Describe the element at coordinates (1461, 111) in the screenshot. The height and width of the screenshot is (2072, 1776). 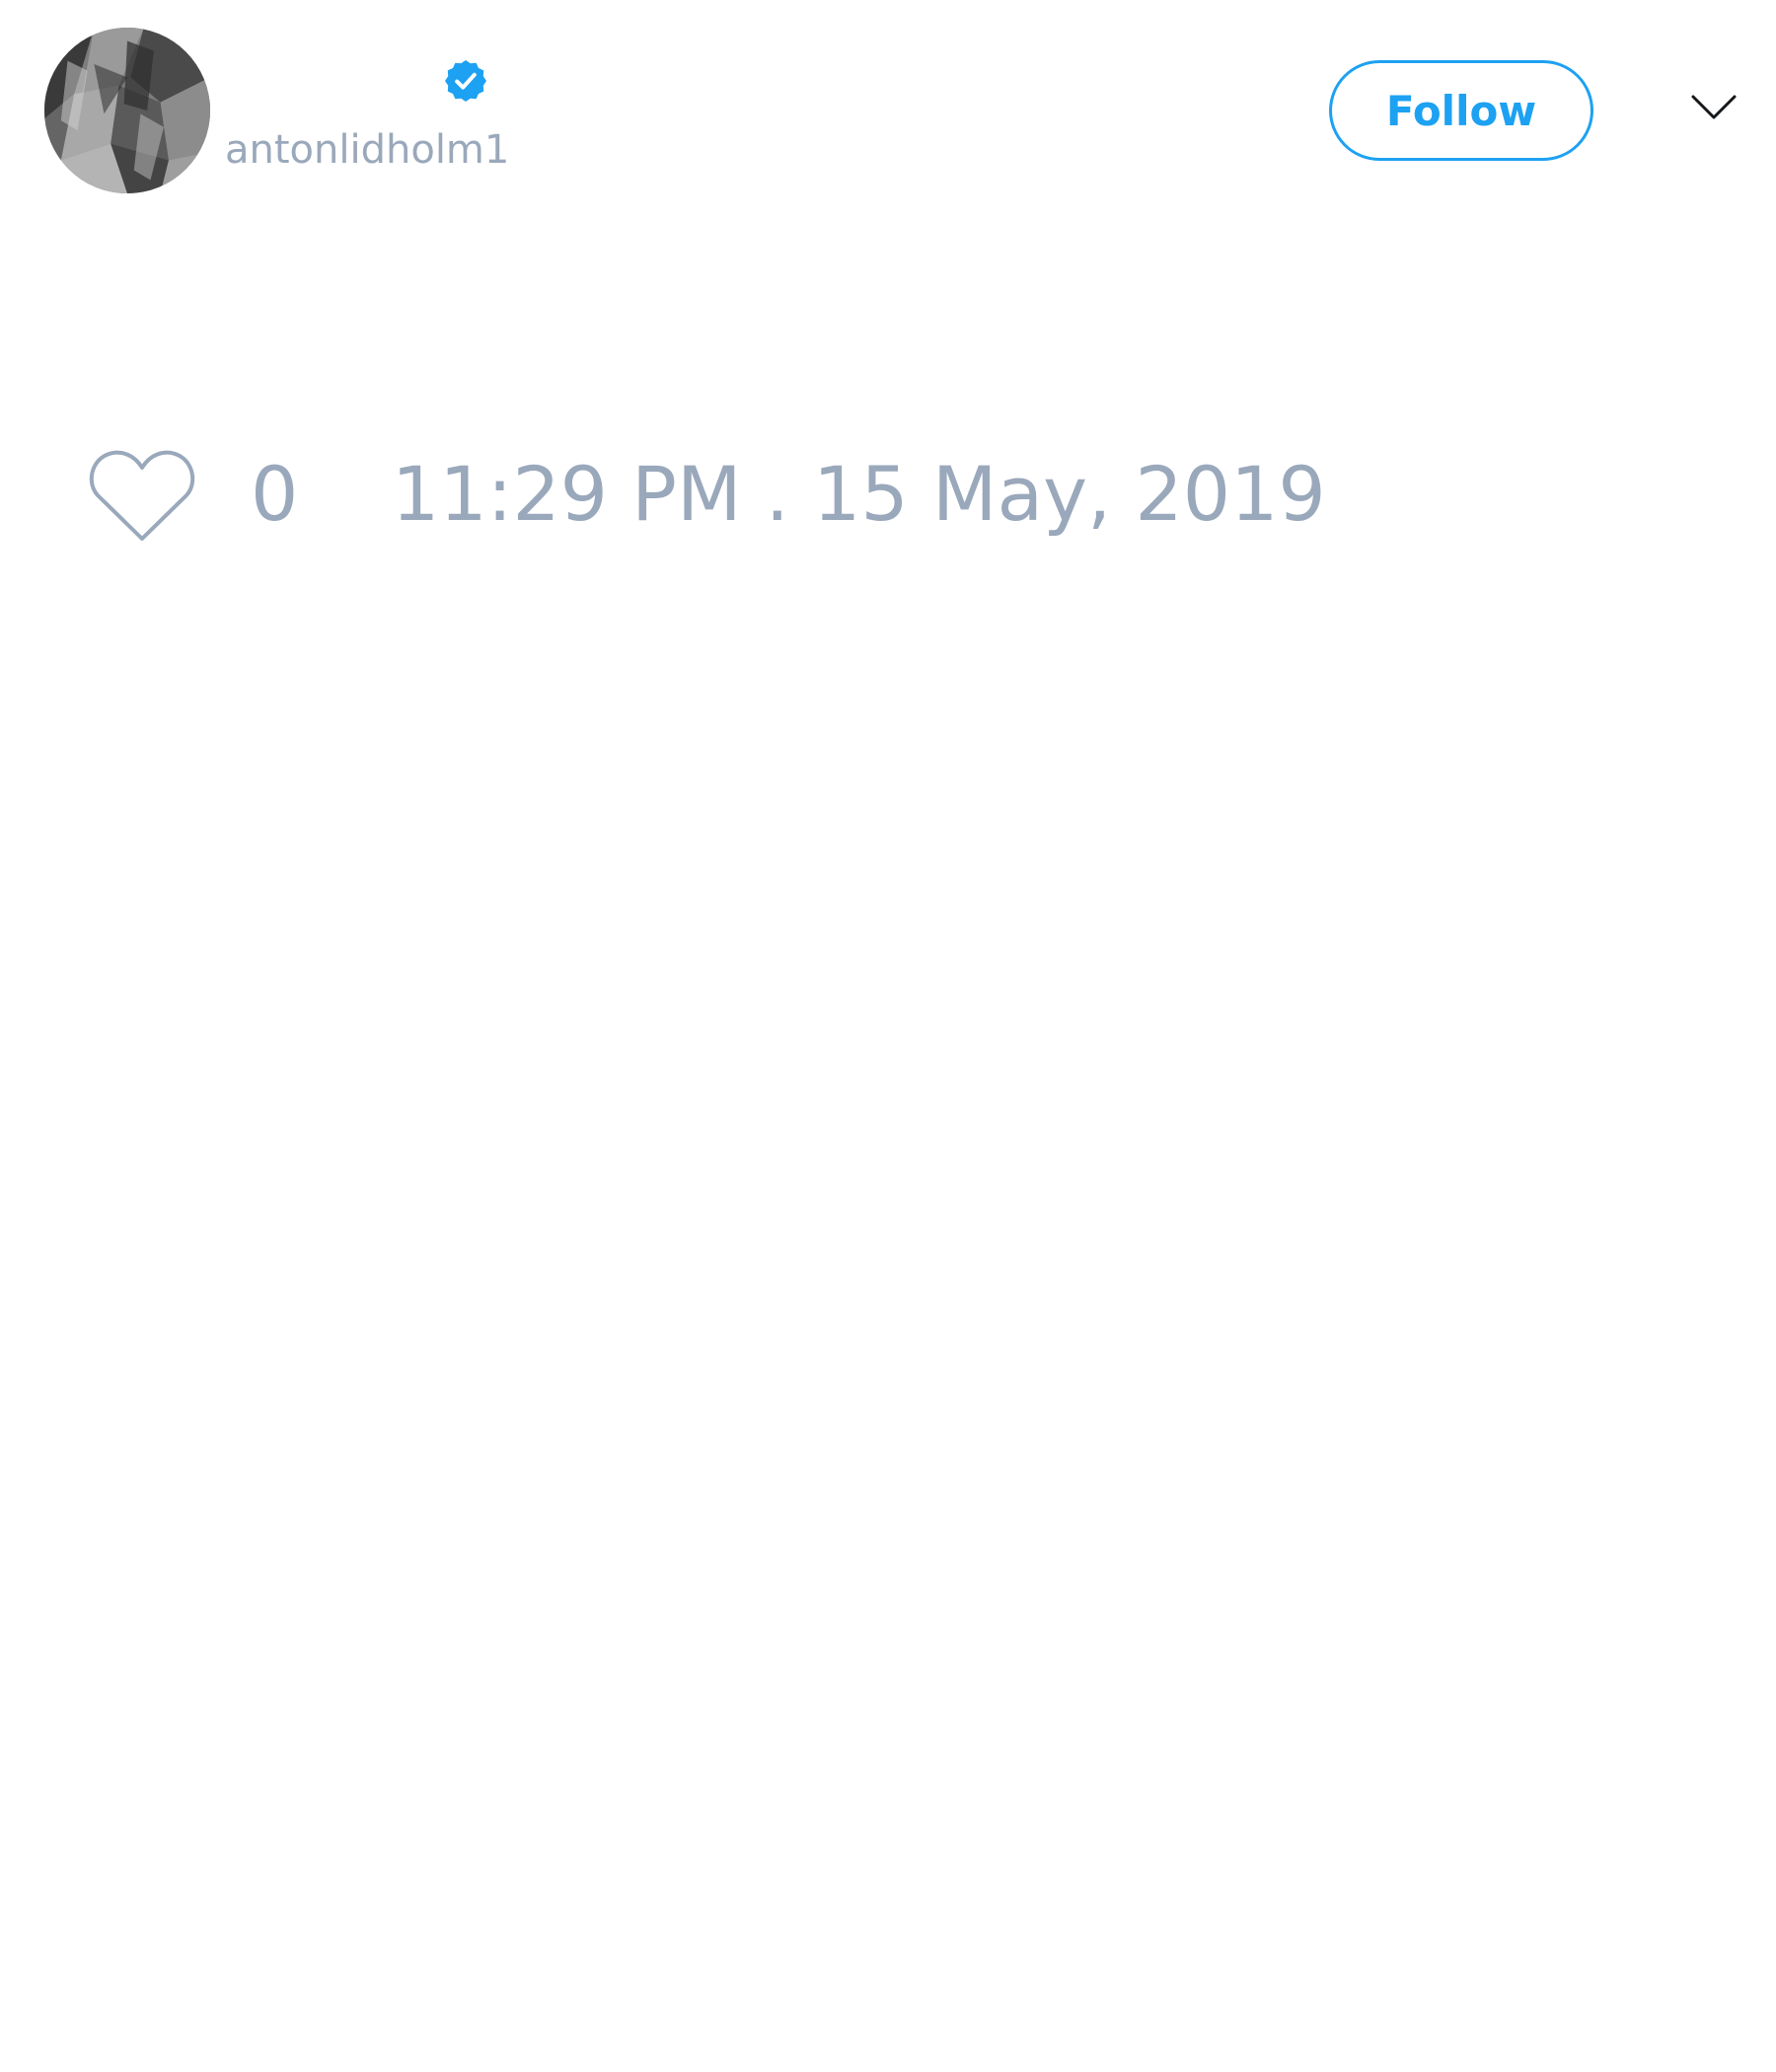
I see `follow-button: Follow` at that location.